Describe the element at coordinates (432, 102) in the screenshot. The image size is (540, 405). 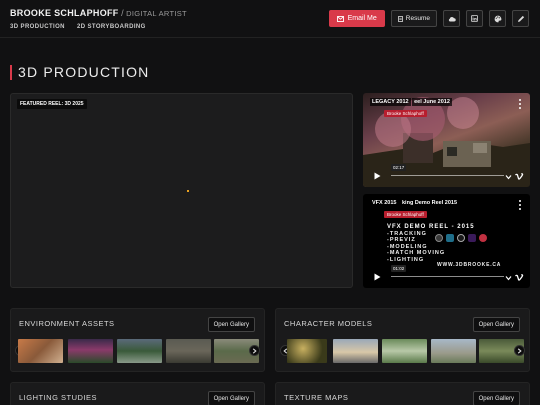
I see `video-title-text: eel June 2012` at that location.